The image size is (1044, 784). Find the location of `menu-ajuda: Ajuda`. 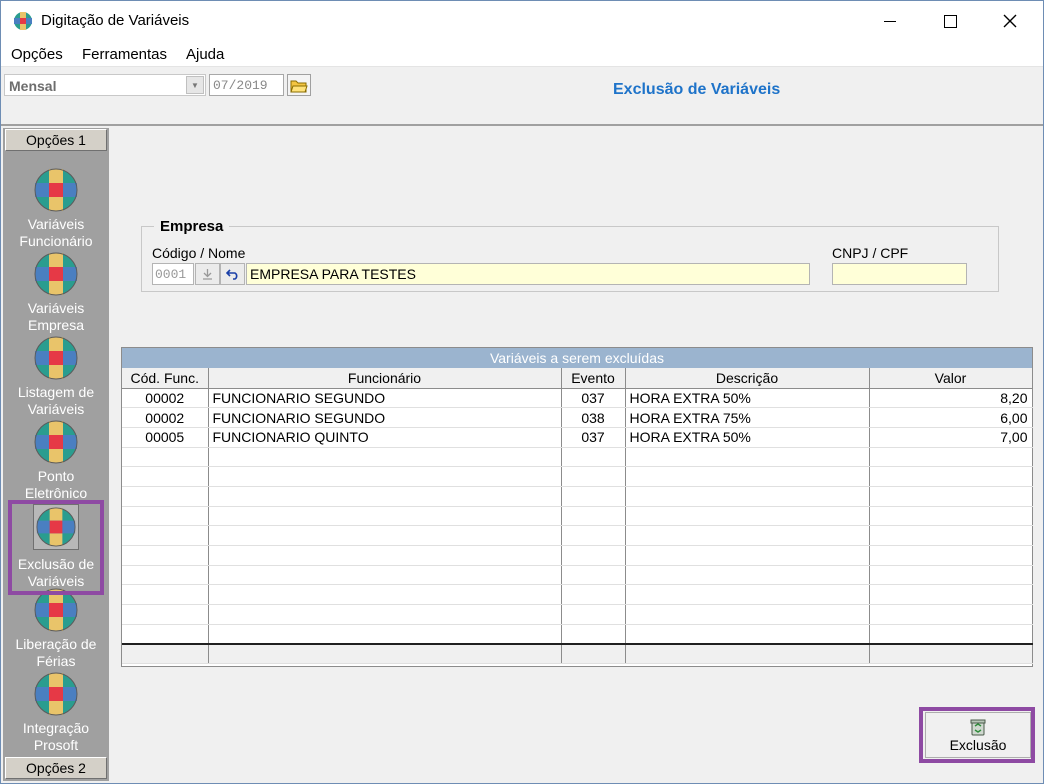

menu-ajuda: Ajuda is located at coordinates (205, 54).